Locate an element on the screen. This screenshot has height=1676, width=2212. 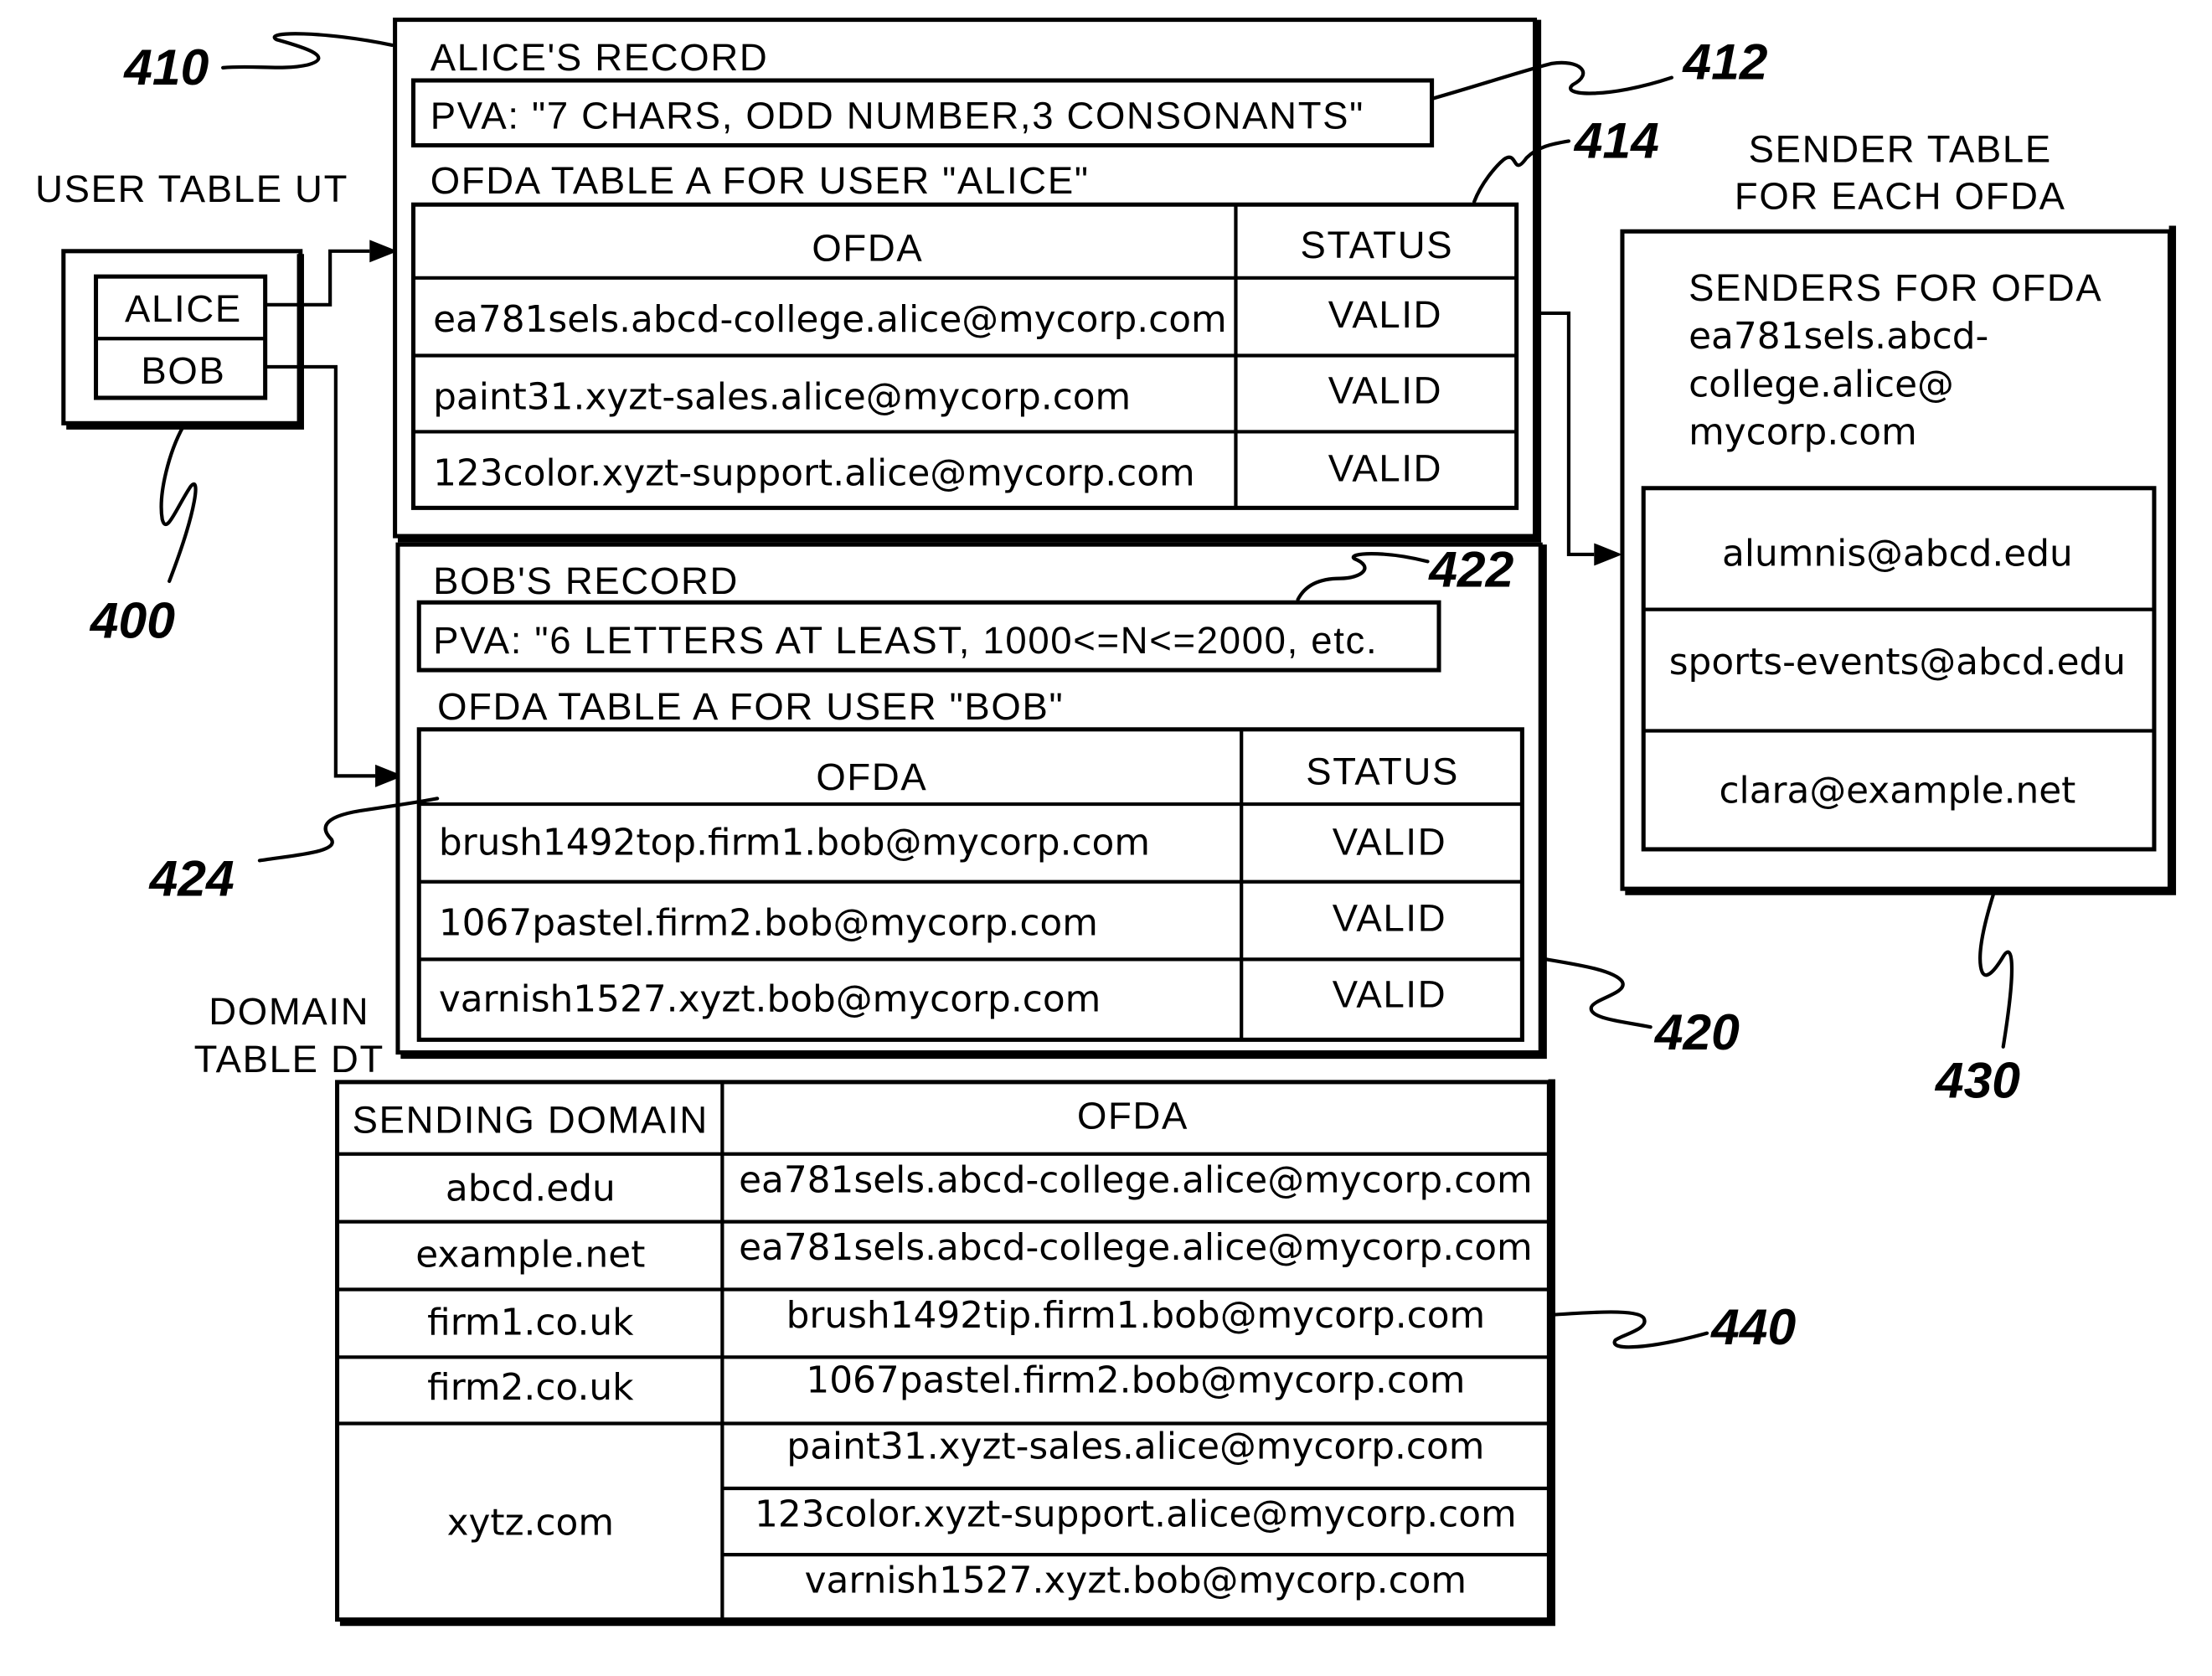
alice-ofda-cell: 123color.xyzt-support.alice@mycorp.com is located at coordinates (814, 472).